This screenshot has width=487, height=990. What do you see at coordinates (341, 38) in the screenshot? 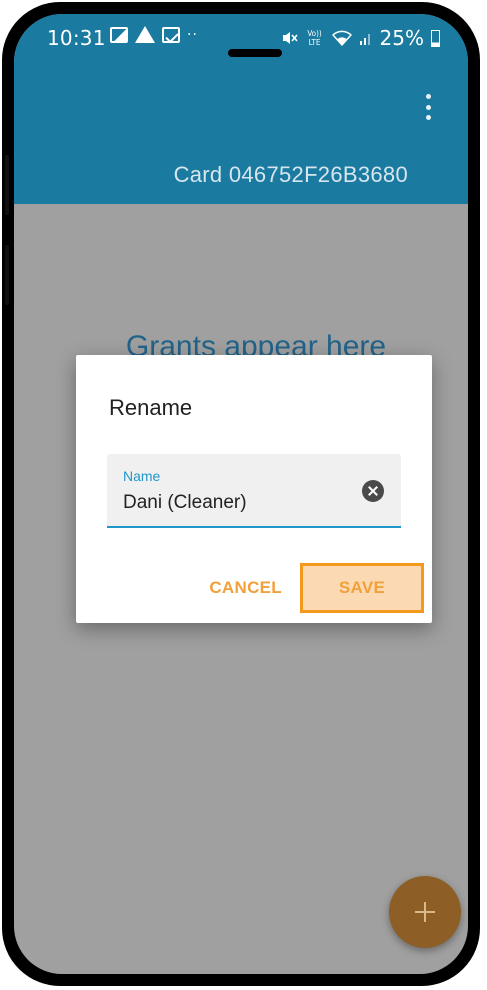
I see `wifi-icon` at bounding box center [341, 38].